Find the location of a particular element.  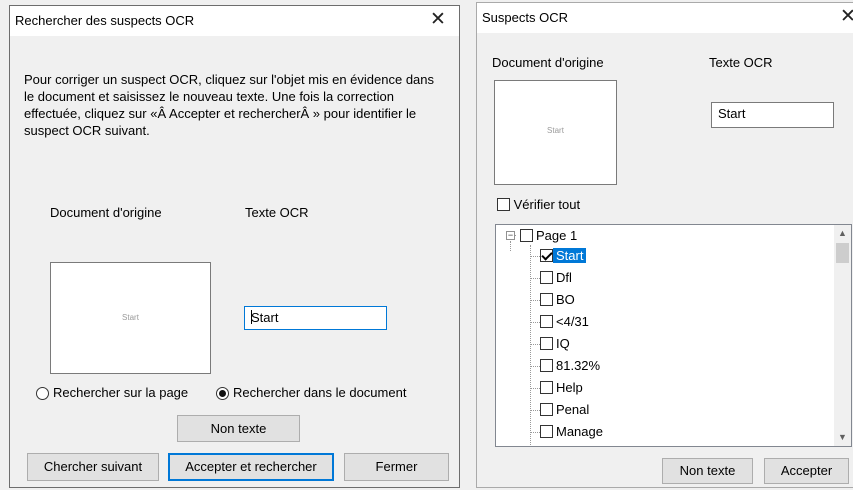

verify-all-checkbox-row: Vérifier tout is located at coordinates (538, 204).